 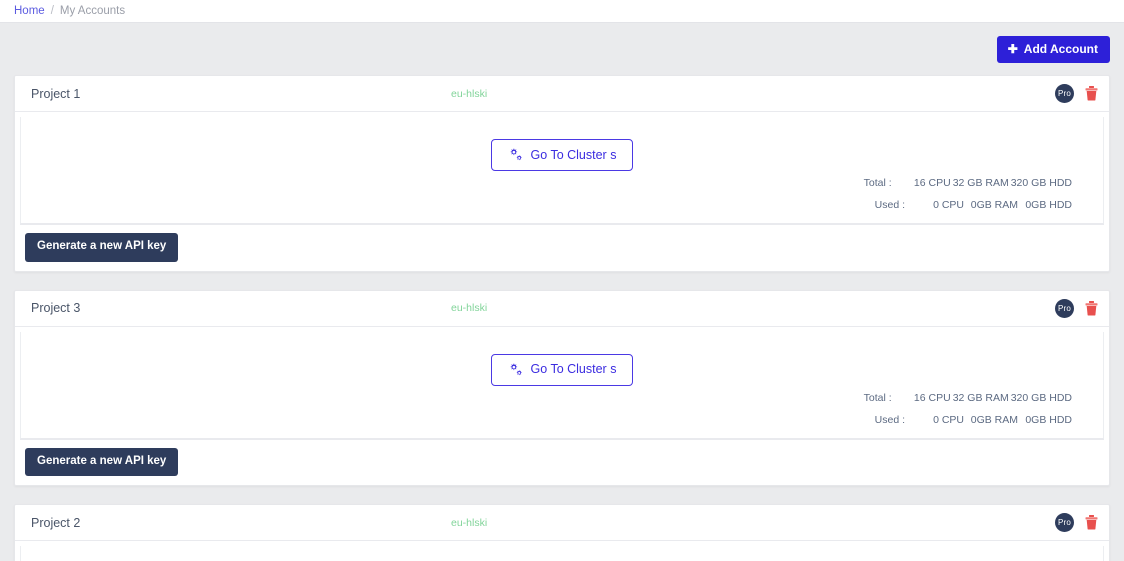 What do you see at coordinates (562, 309) in the screenshot?
I see `account-card-header: Project 3 eu-hlski Pro` at bounding box center [562, 309].